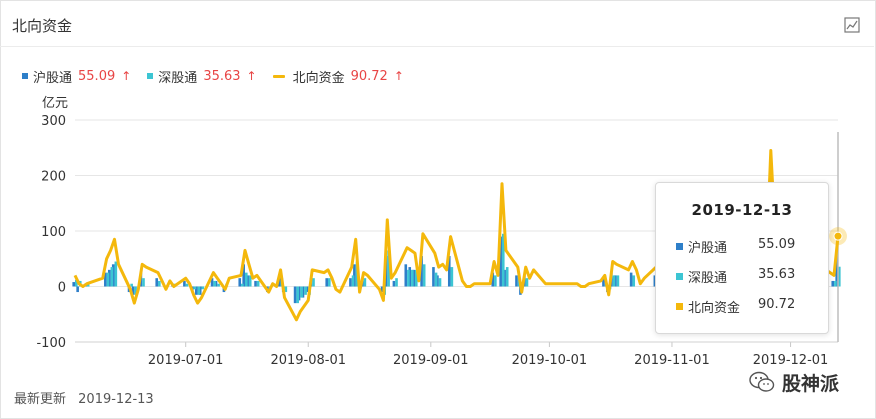  I want to click on shanghai-marker, so click(679, 246).